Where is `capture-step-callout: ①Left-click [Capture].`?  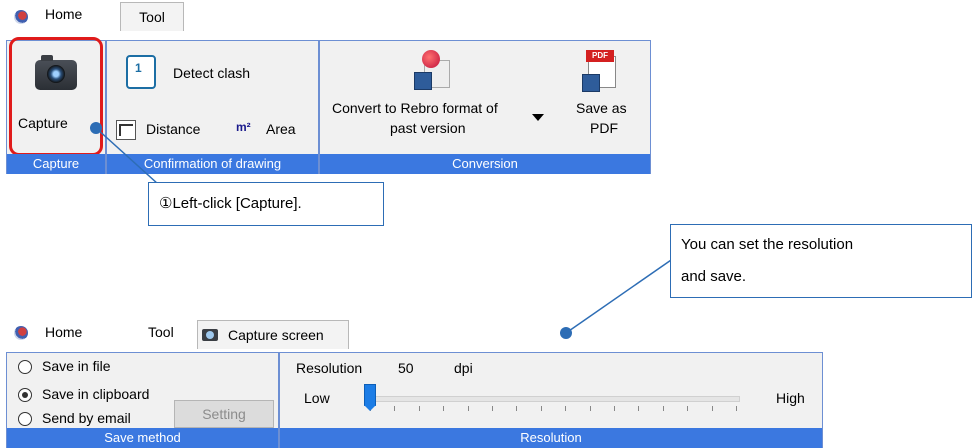 capture-step-callout: ①Left-click [Capture]. is located at coordinates (266, 204).